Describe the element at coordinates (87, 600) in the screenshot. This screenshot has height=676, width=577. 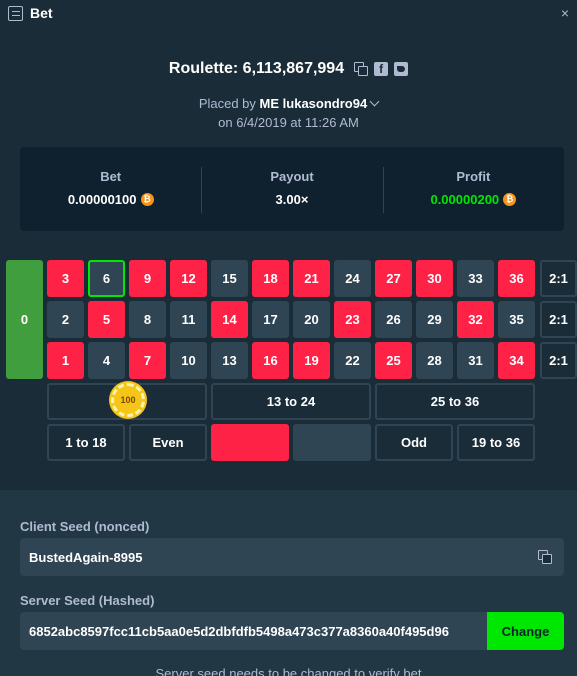
I see `server-seed-label: Server Seed (Hashed)` at that location.